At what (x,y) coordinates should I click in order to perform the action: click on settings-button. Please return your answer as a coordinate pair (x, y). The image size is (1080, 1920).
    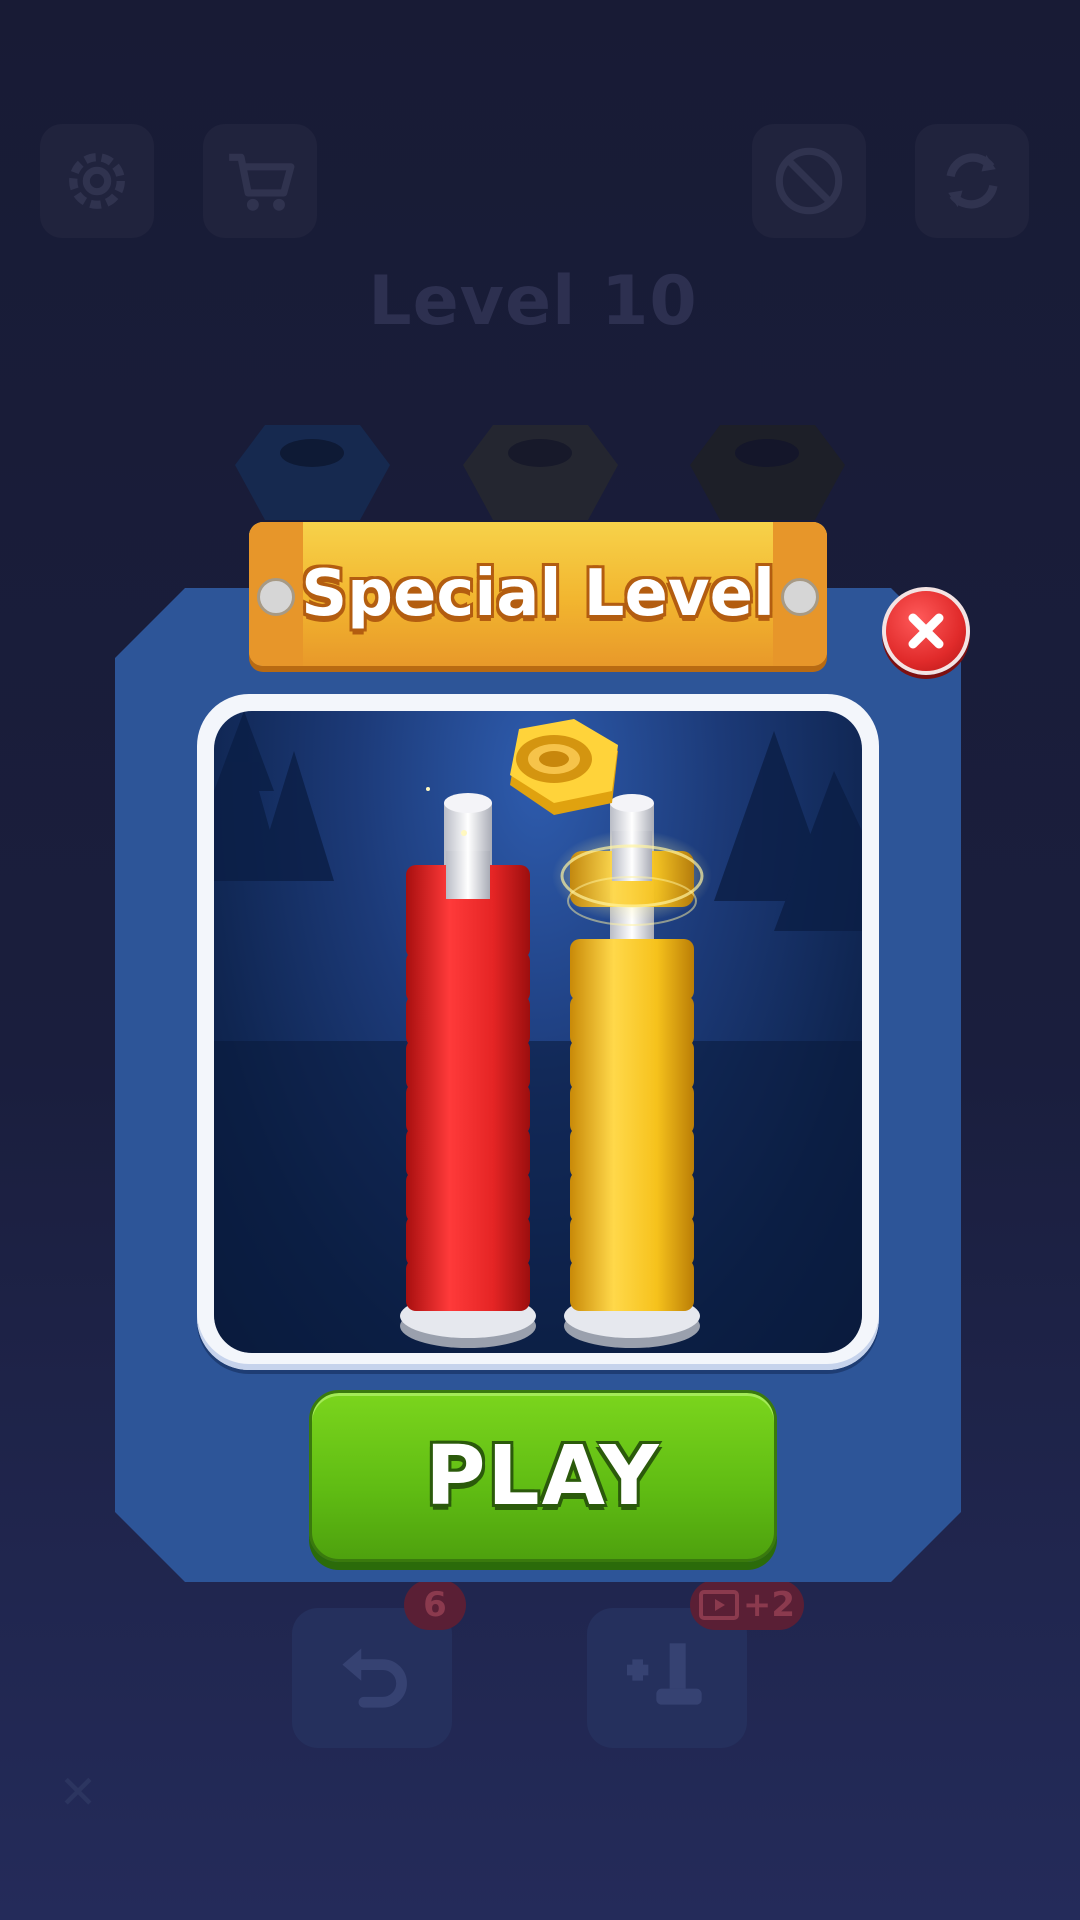
    Looking at the image, I should click on (97, 181).